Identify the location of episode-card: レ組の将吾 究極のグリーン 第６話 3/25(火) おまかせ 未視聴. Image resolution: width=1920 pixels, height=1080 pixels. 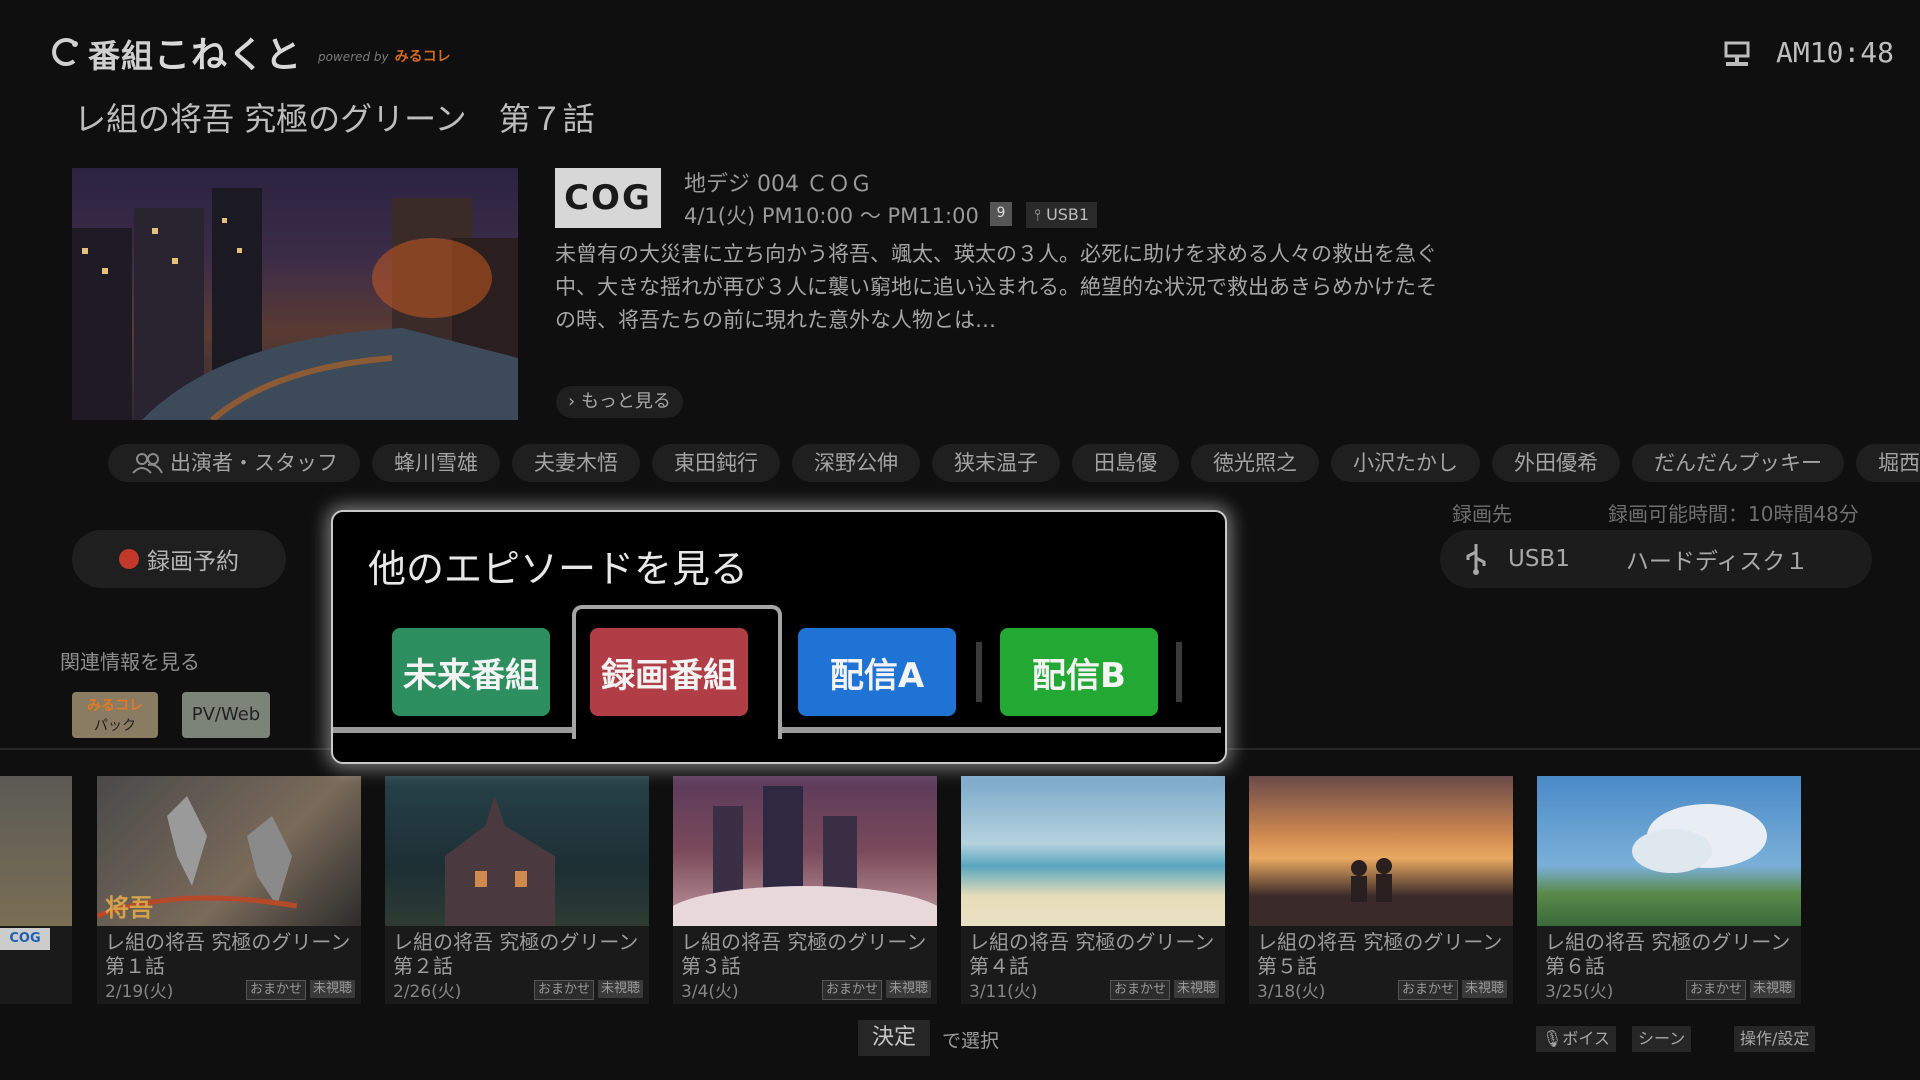
(1669, 890).